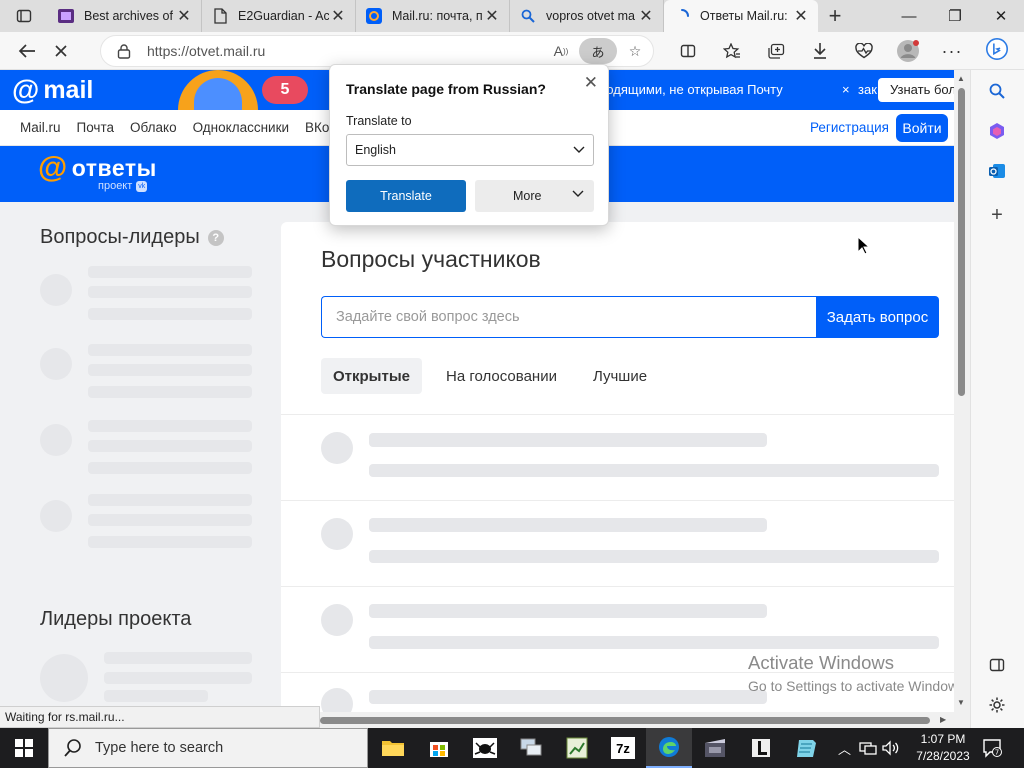 The image size is (1024, 768). Describe the element at coordinates (208, 748) in the screenshot. I see `taskbar-search: Type here to search` at that location.